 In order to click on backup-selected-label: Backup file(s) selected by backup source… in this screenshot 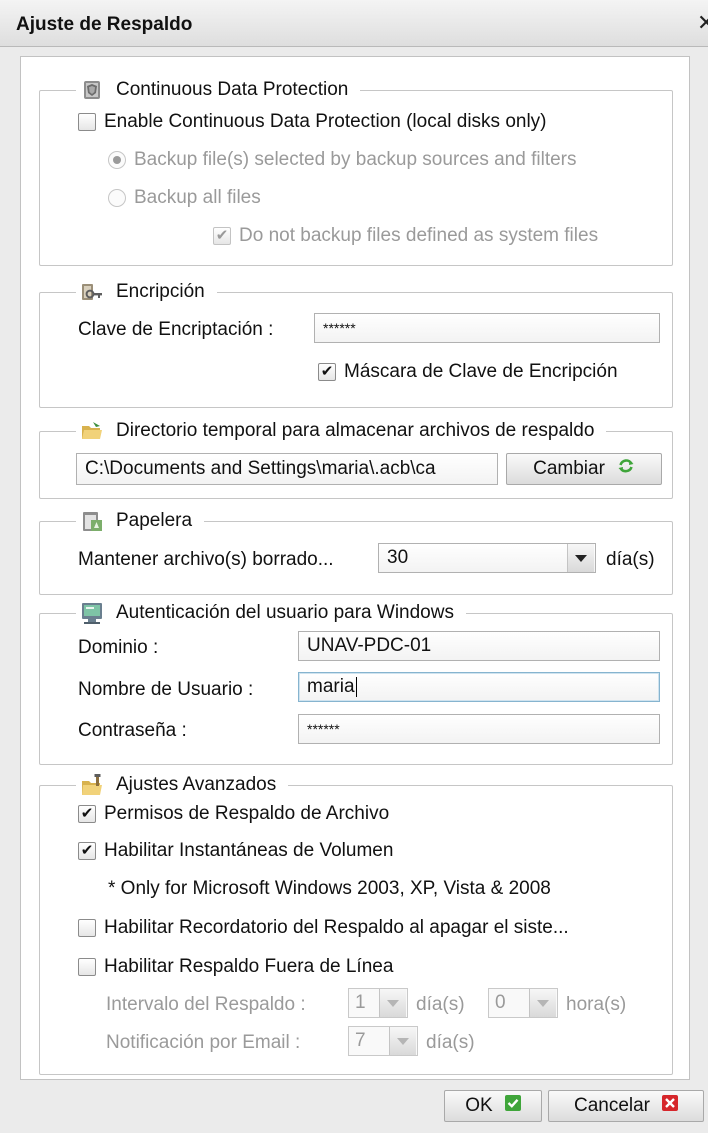, I will do `click(355, 159)`.